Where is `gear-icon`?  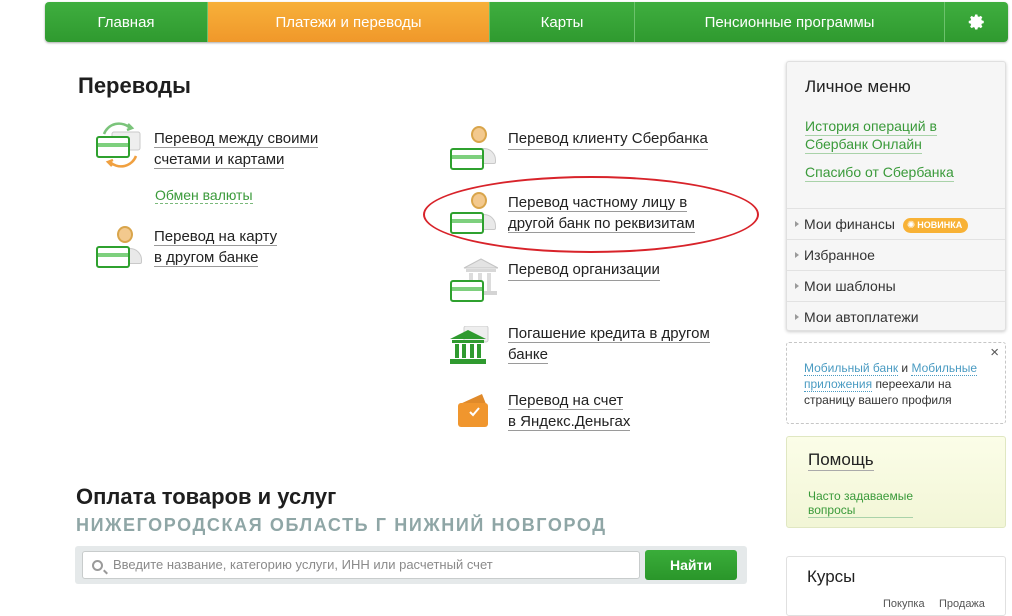 gear-icon is located at coordinates (976, 22).